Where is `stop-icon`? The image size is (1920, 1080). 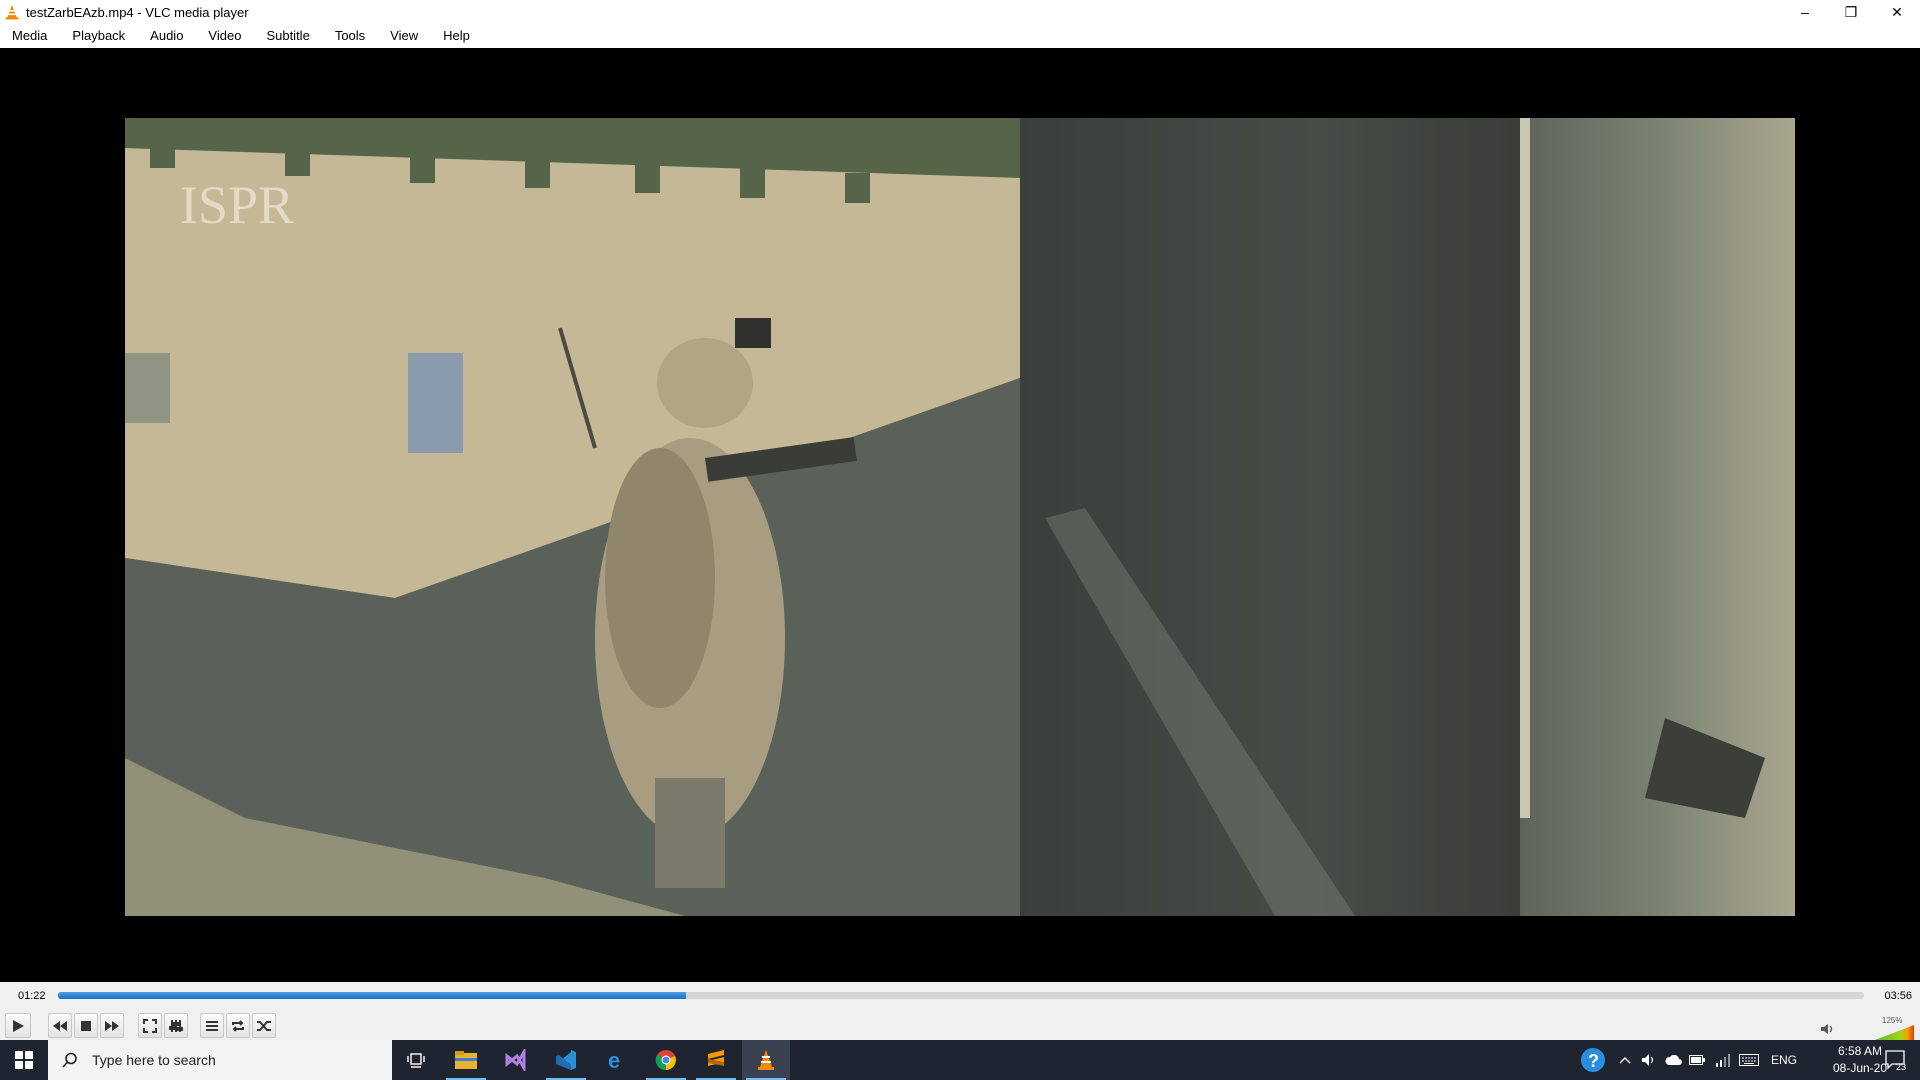
stop-icon is located at coordinates (86, 1025).